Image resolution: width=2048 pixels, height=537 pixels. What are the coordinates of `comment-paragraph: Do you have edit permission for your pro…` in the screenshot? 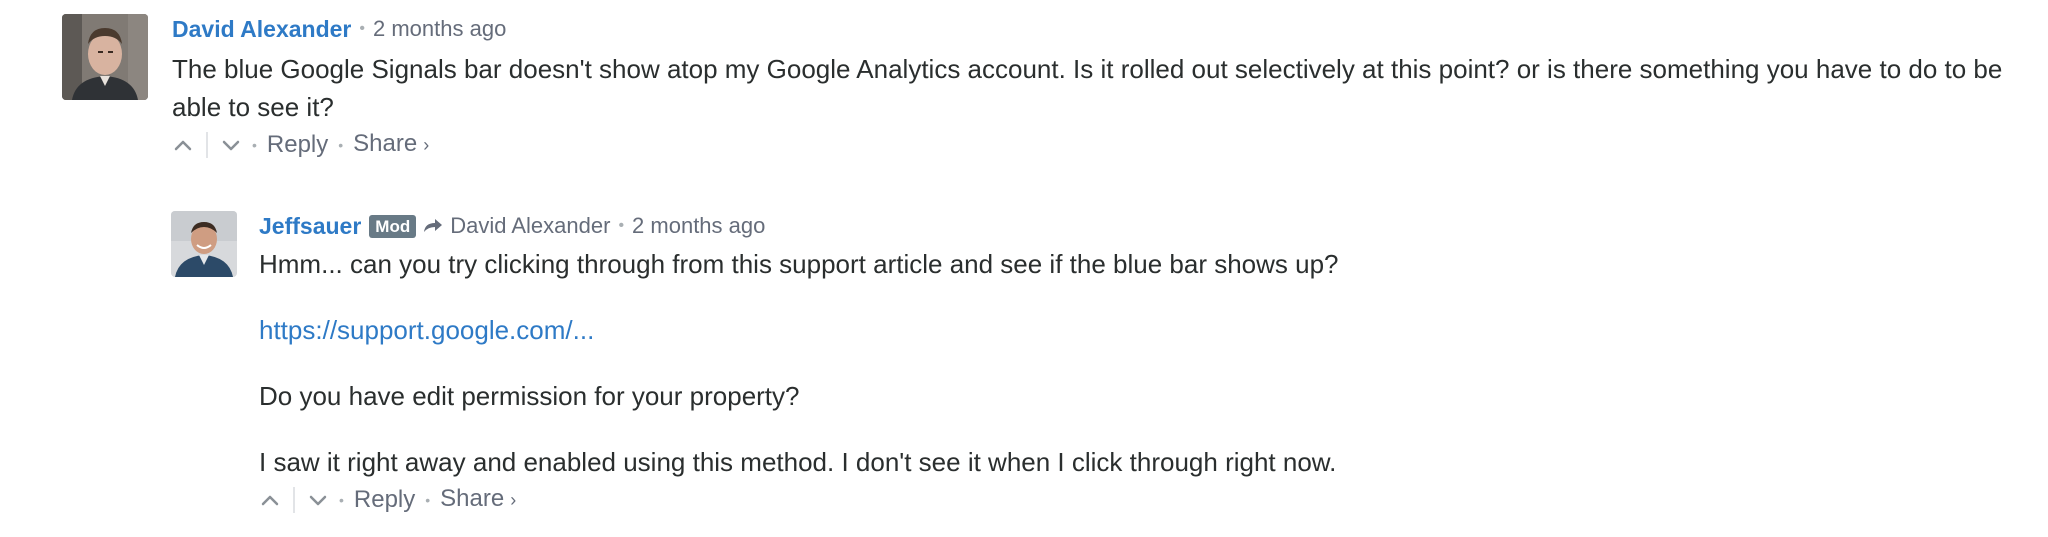 It's located at (529, 396).